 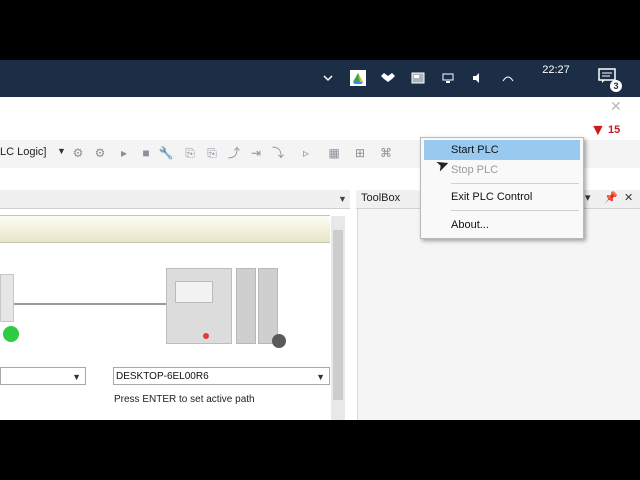 What do you see at coordinates (7, 298) in the screenshot?
I see `remote-device-image` at bounding box center [7, 298].